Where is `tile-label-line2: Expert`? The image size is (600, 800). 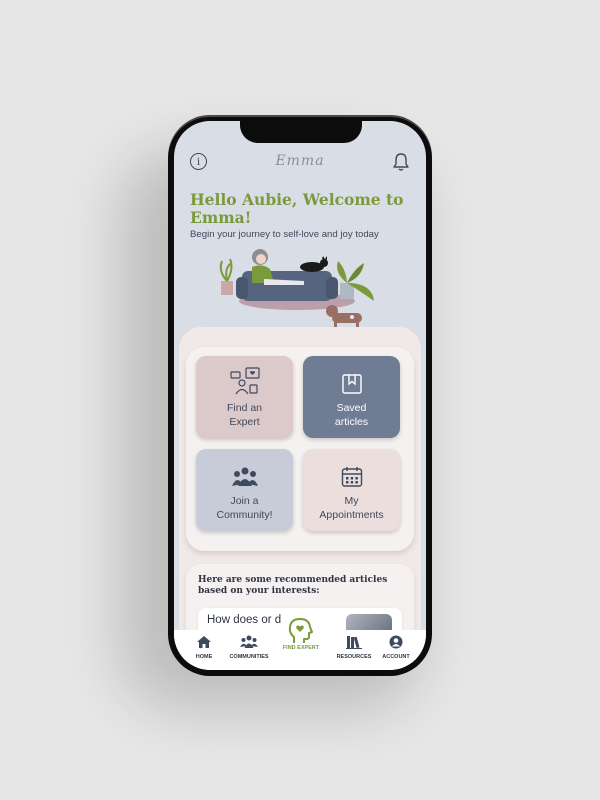 tile-label-line2: Expert is located at coordinates (244, 422).